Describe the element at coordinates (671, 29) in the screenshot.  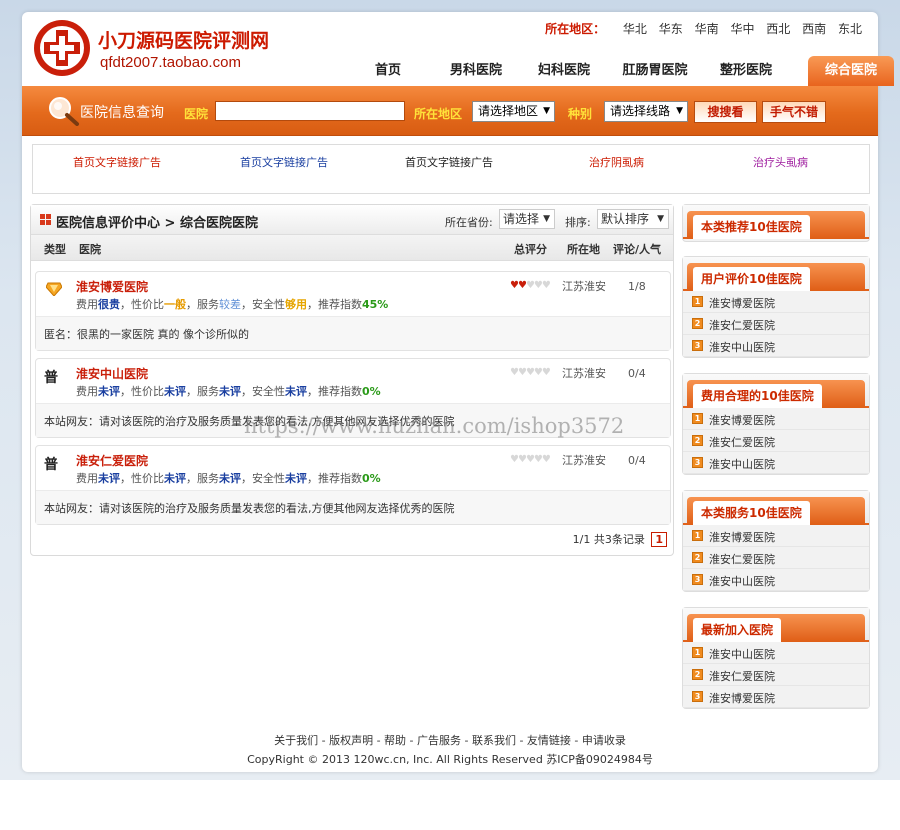
I see `region-link-huadong: 华东` at that location.